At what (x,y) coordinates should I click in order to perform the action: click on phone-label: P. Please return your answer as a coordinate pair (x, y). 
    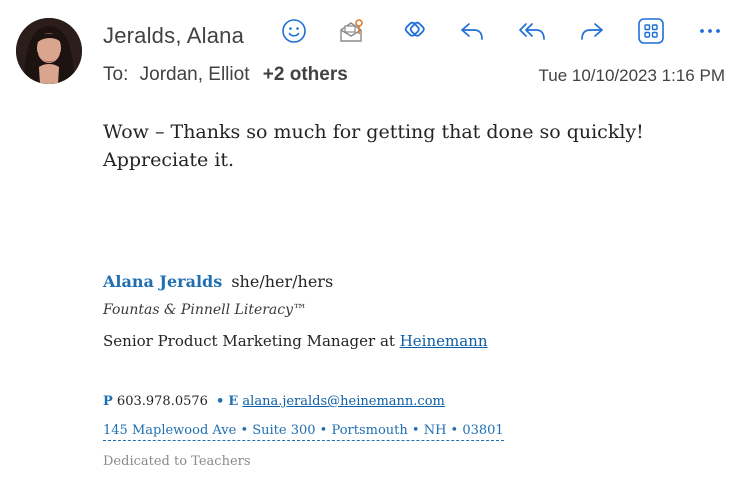
    Looking at the image, I should click on (108, 401).